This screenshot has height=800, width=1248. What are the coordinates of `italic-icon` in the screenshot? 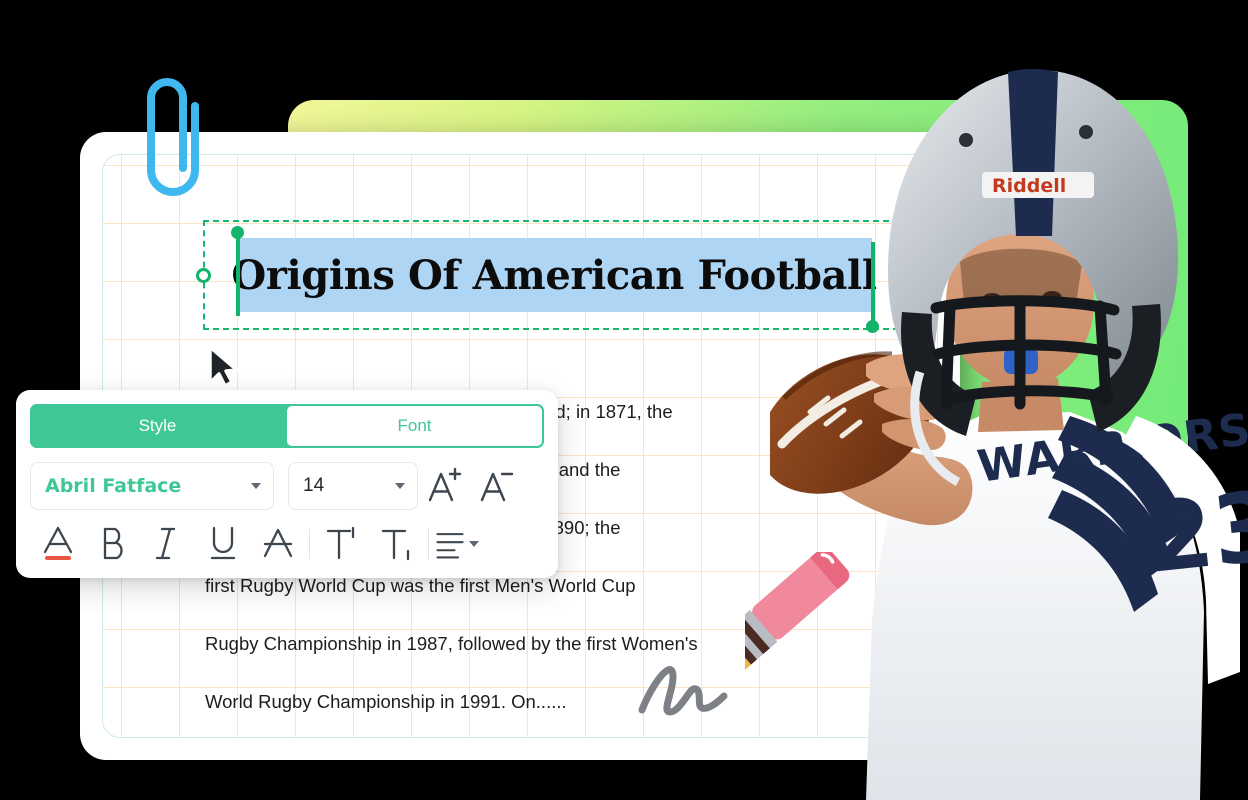 It's located at (165, 543).